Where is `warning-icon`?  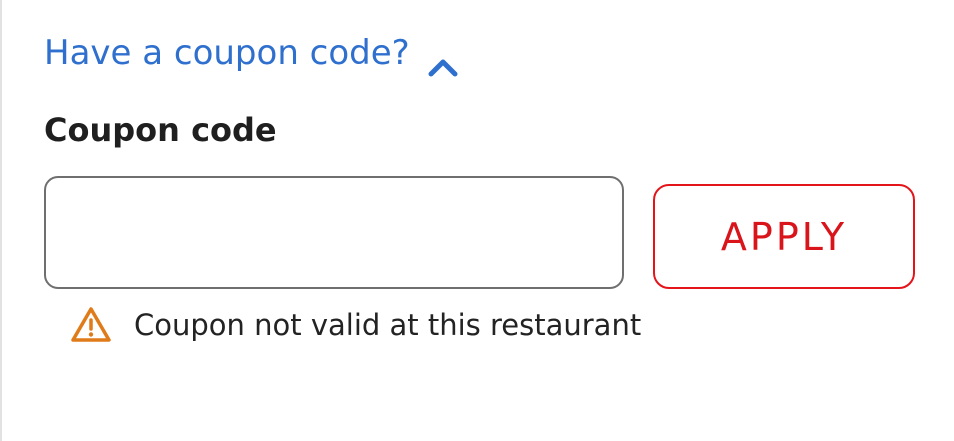
warning-icon is located at coordinates (91, 325).